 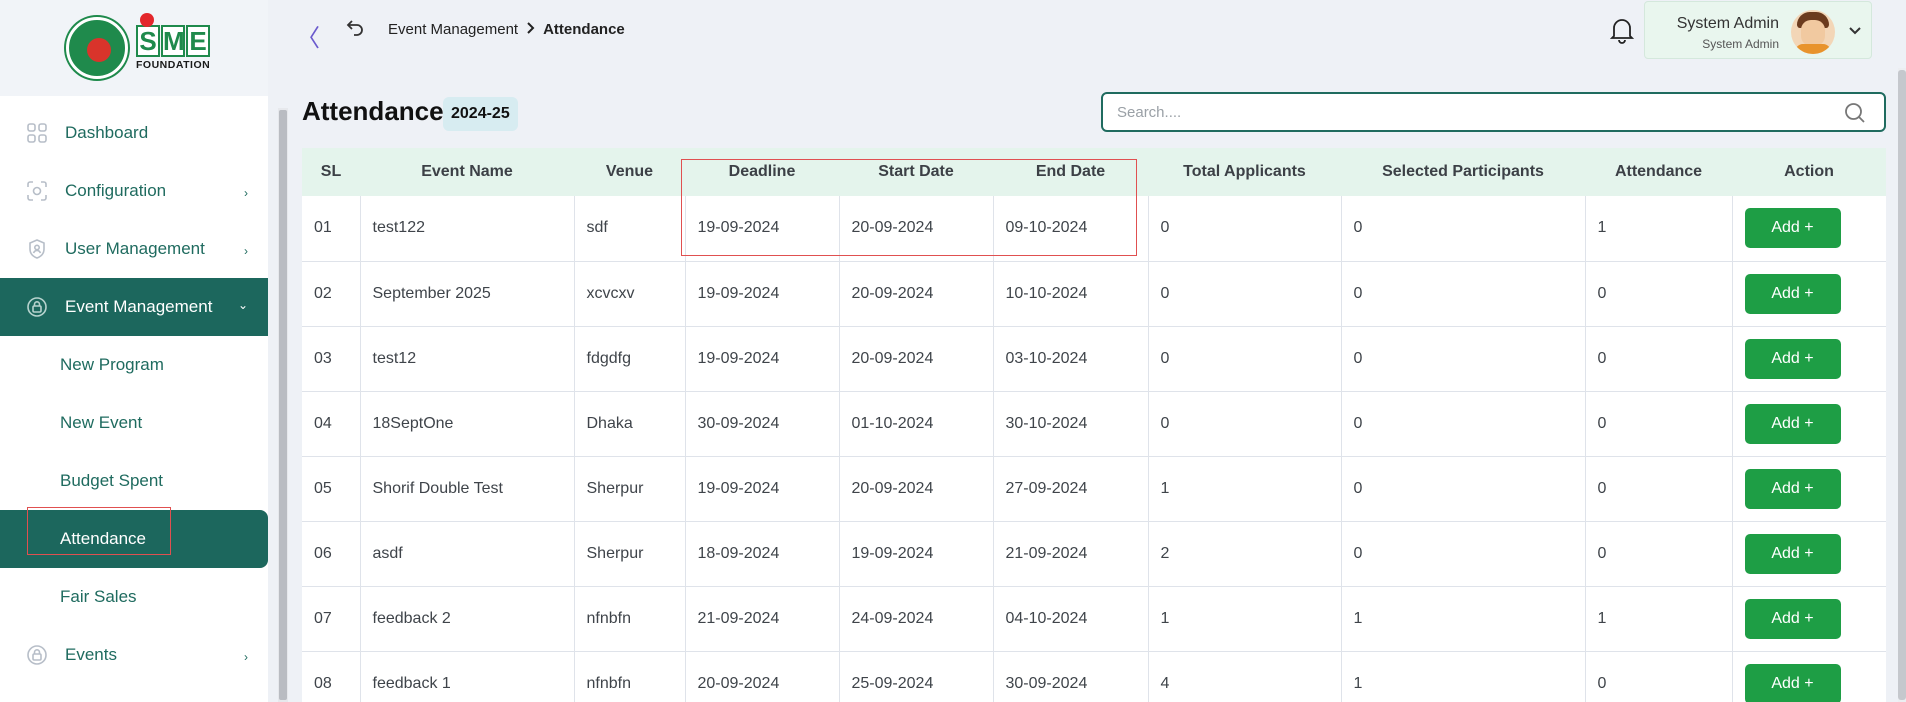 I want to click on sidebar-subitem-budget-spent: Budget Spent, so click(x=134, y=481).